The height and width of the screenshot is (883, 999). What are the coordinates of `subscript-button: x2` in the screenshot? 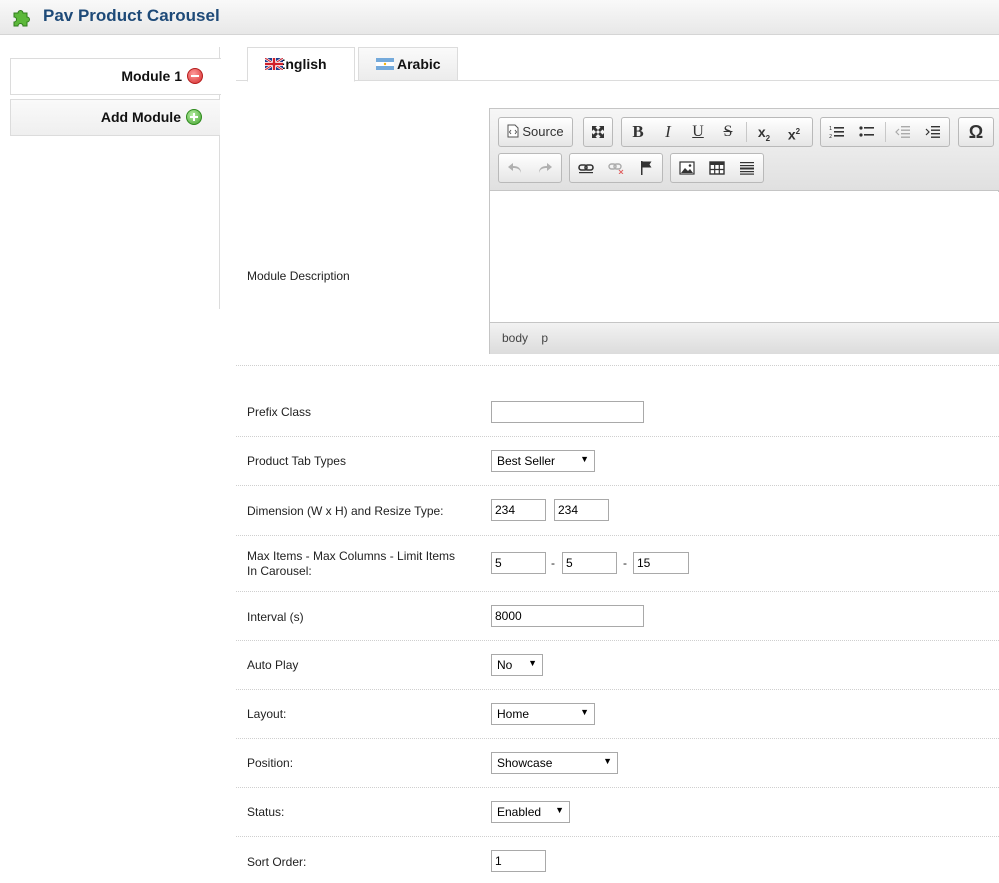 It's located at (764, 132).